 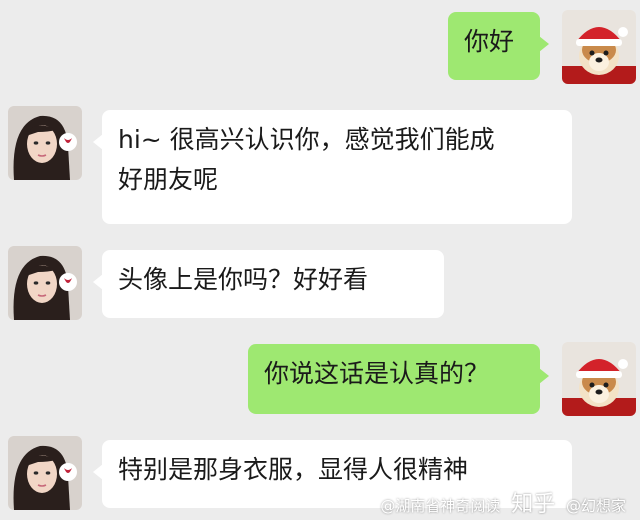 I want to click on watermark: @湖南省神奇阅读 知乎 @幻想家, so click(x=503, y=502).